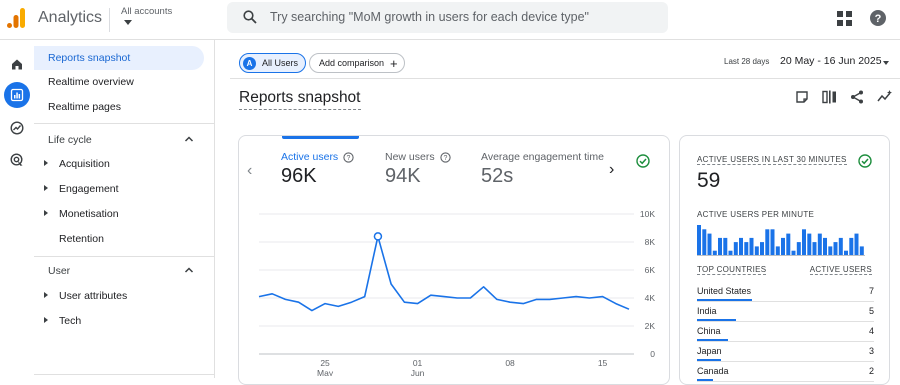  I want to click on rail-advertising, so click(17, 160).